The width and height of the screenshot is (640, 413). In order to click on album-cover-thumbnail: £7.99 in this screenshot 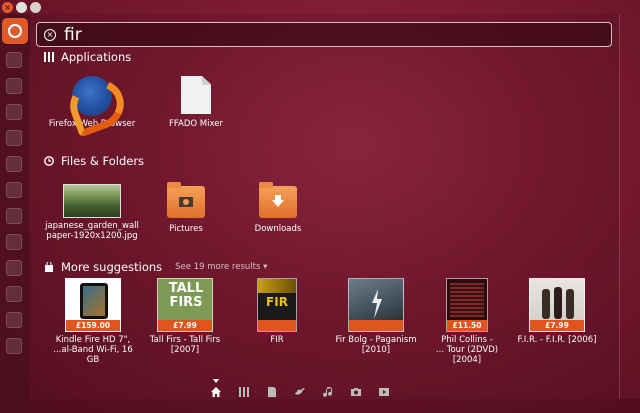, I will do `click(557, 305)`.